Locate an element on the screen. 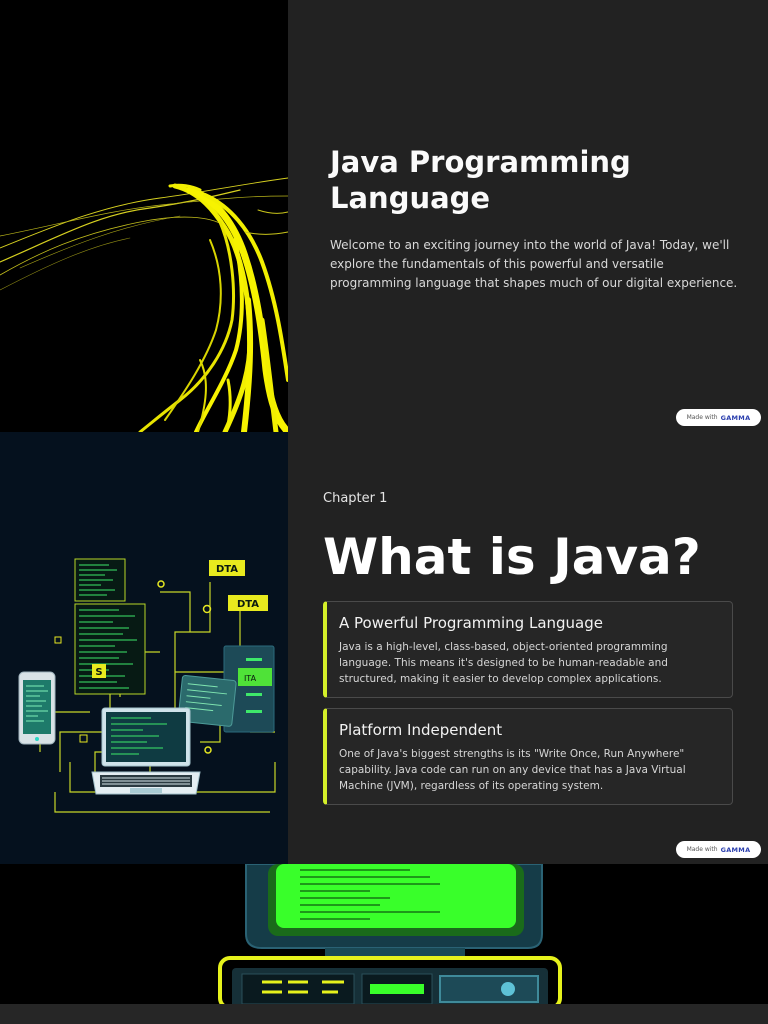 This screenshot has height=1024, width=768. bottom-strip is located at coordinates (384, 1014).